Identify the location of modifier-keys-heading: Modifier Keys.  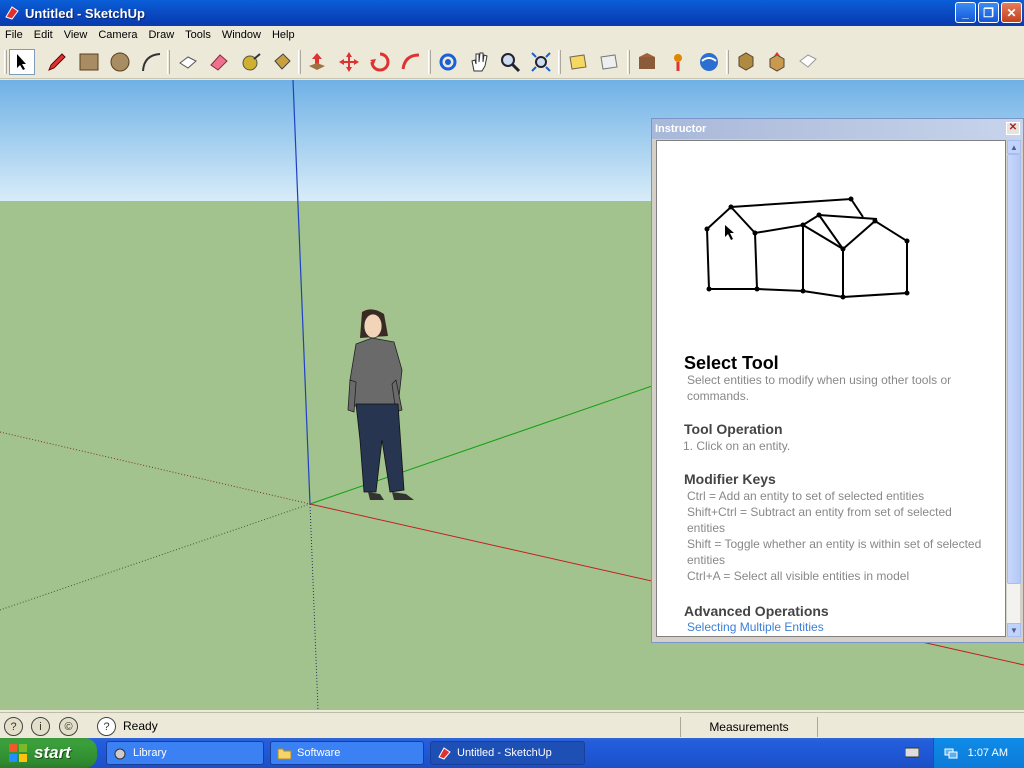
(730, 479).